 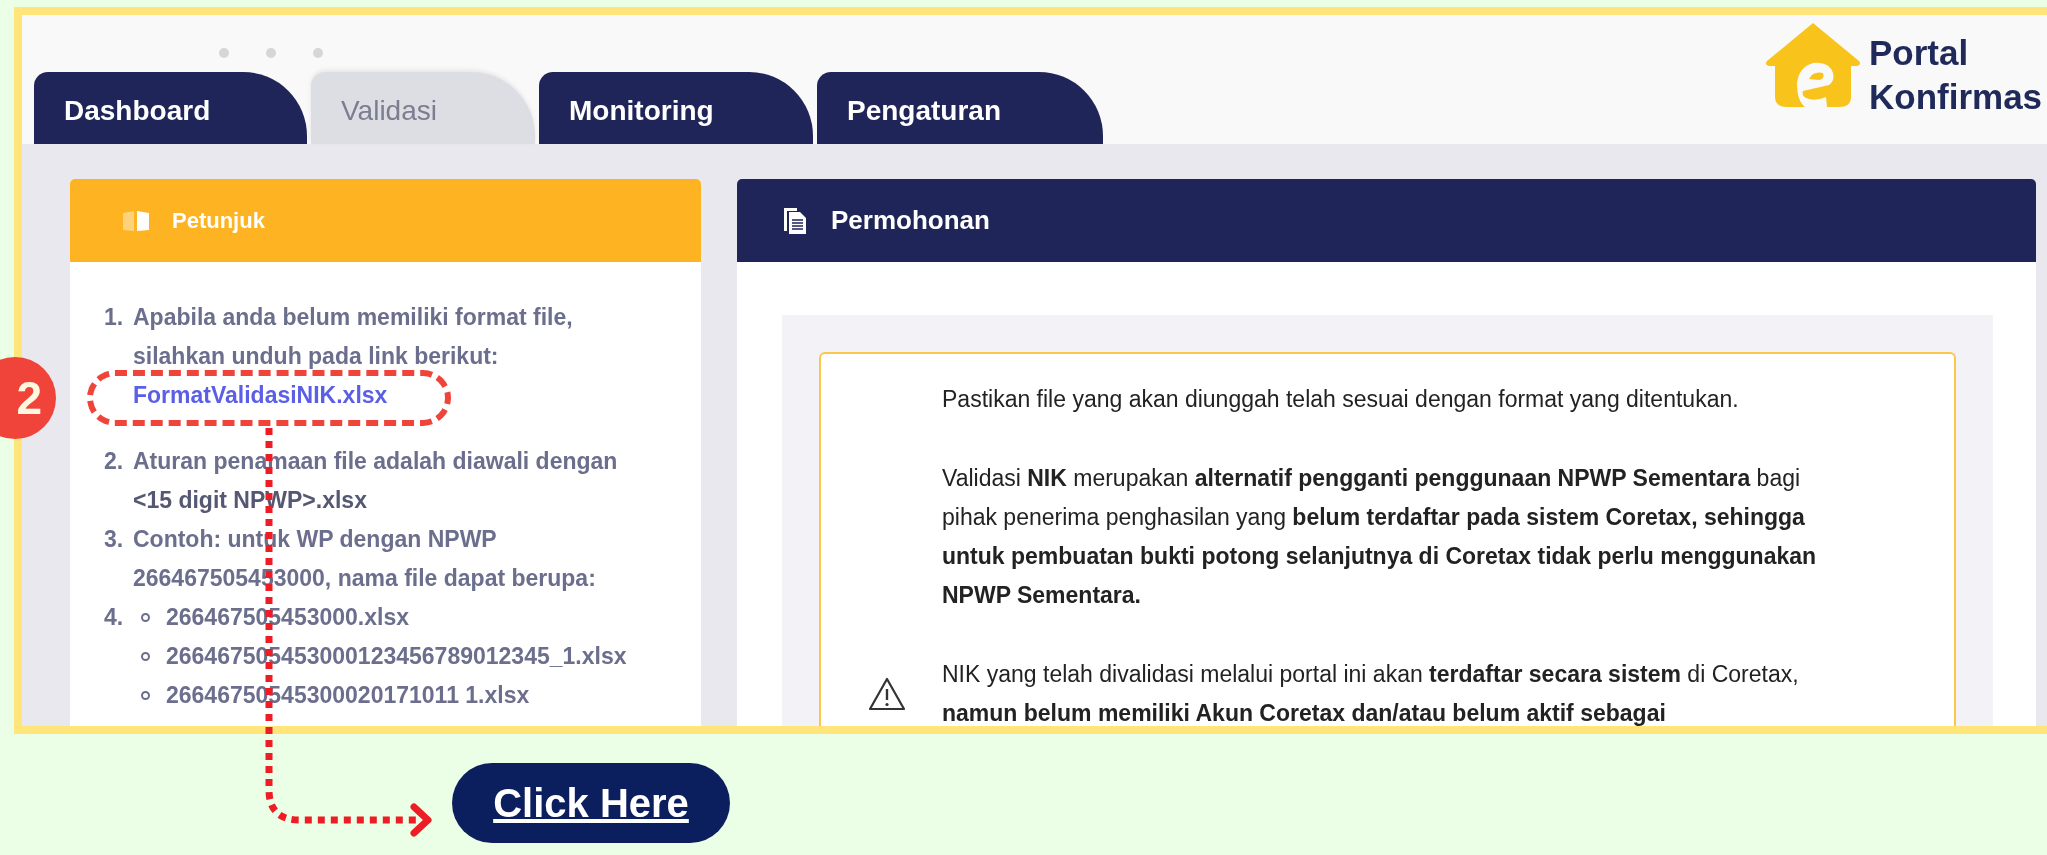 What do you see at coordinates (365, 559) in the screenshot?
I see `instruction-text: Contoh: untuk WP dengan NPWP 266467505453000, nama file dapat berupa:` at bounding box center [365, 559].